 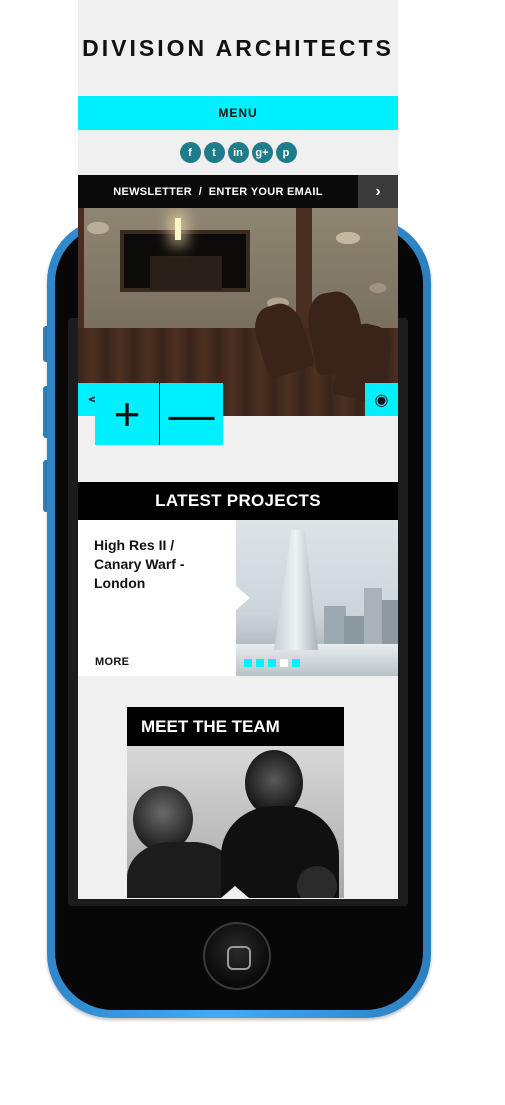 What do you see at coordinates (157, 598) in the screenshot?
I see `project-text: High Res II / Canary Warf - London MORE` at bounding box center [157, 598].